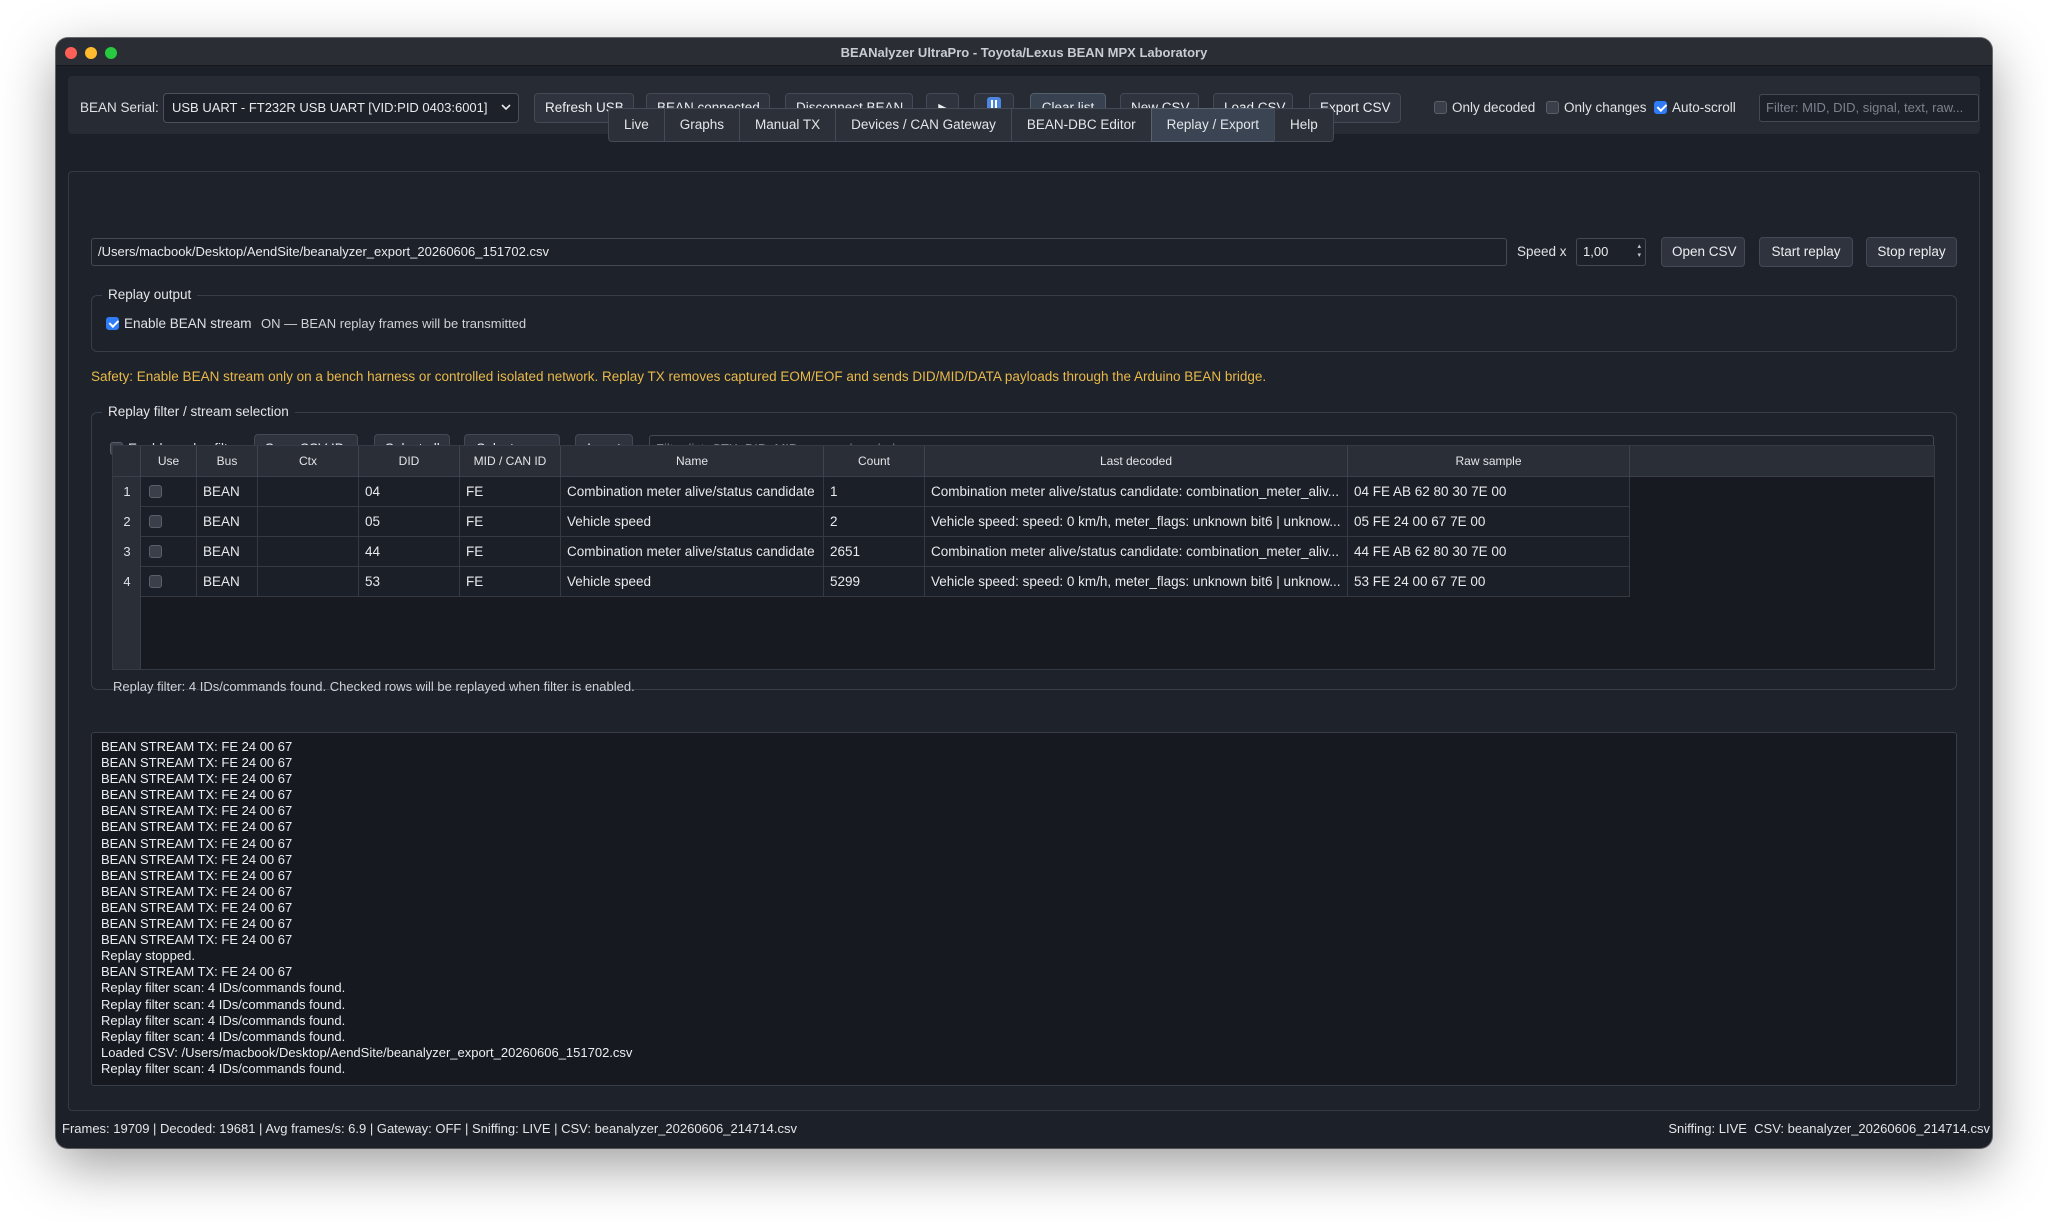  Describe the element at coordinates (1542, 251) in the screenshot. I see `speed-label: Speed x` at that location.